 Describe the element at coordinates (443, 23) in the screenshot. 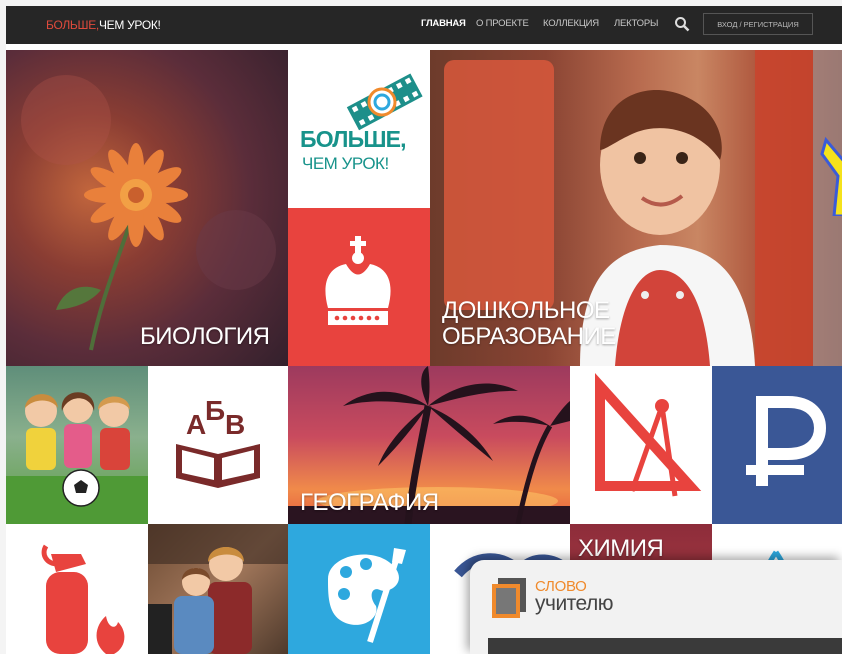

I see `nav-home: ГЛАВНАЯ` at that location.